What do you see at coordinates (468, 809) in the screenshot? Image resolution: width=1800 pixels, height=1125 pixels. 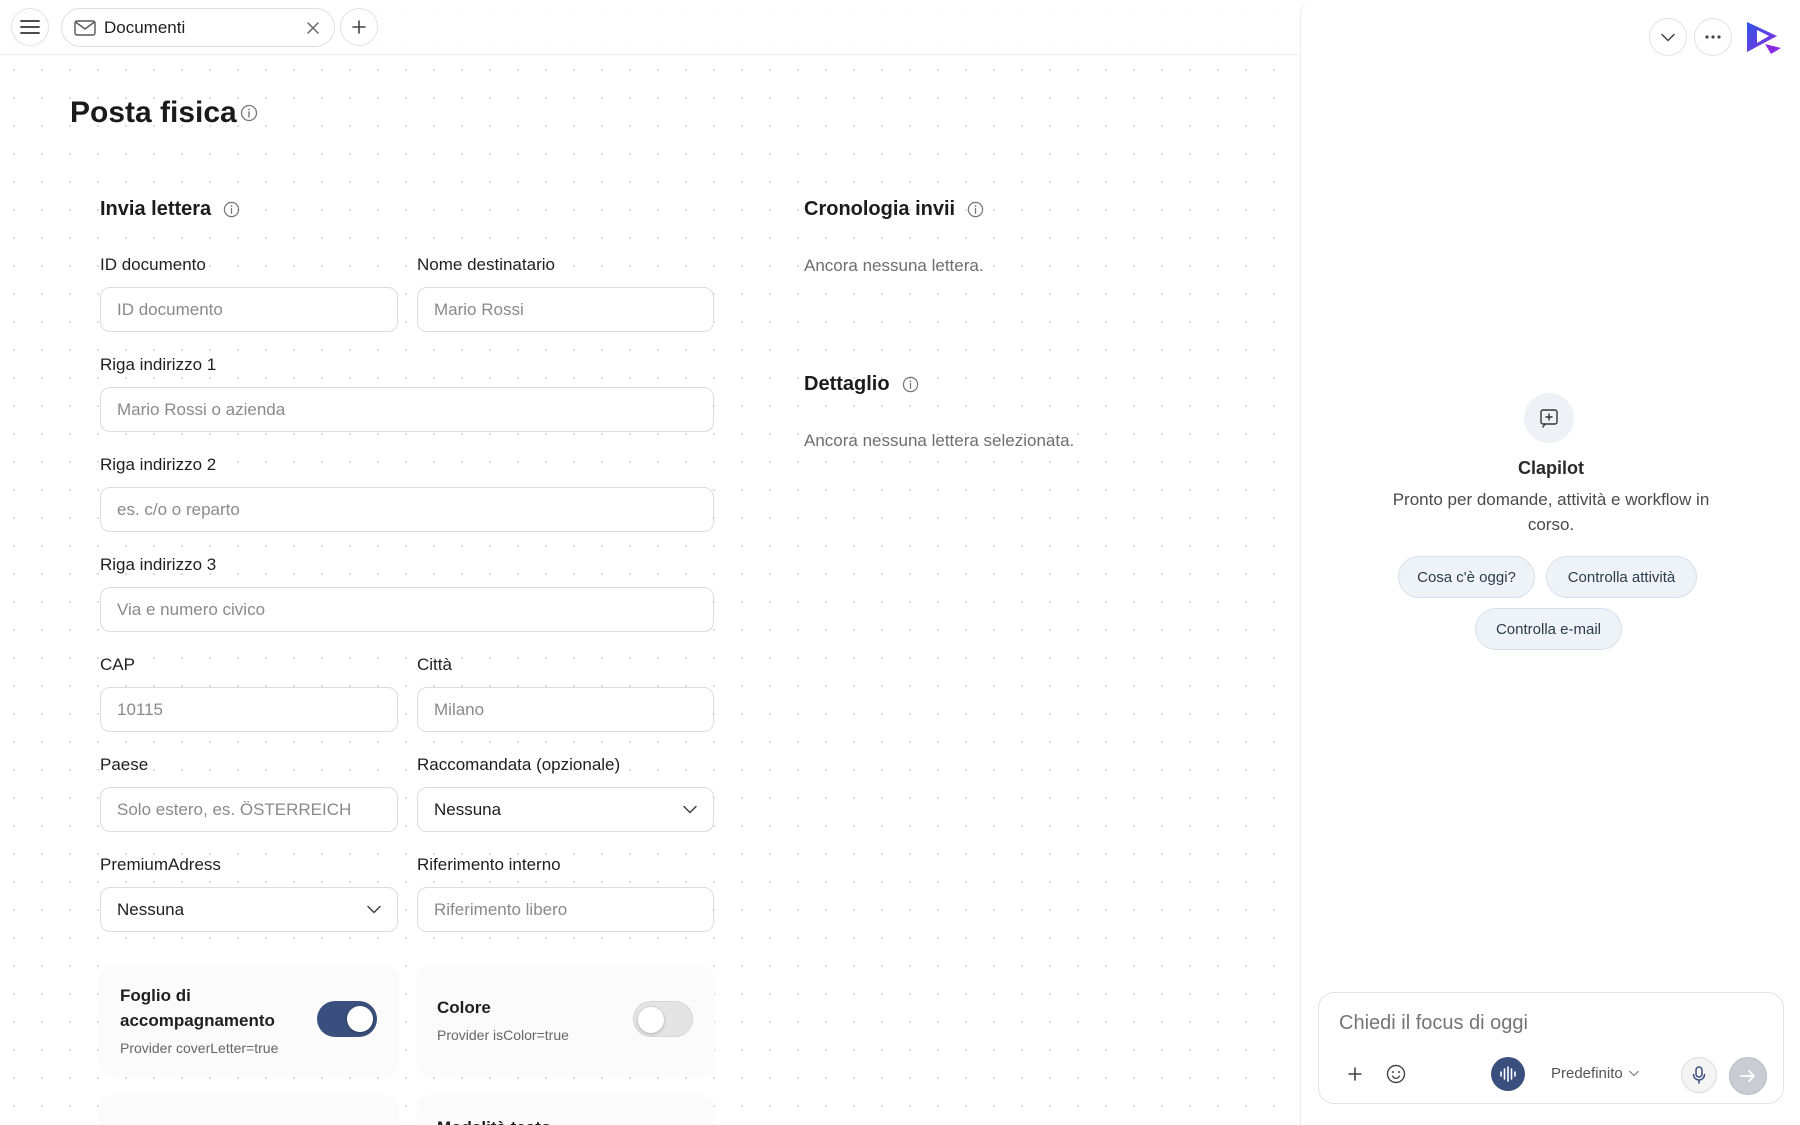 I see `registered-select-value: Nessuna` at bounding box center [468, 809].